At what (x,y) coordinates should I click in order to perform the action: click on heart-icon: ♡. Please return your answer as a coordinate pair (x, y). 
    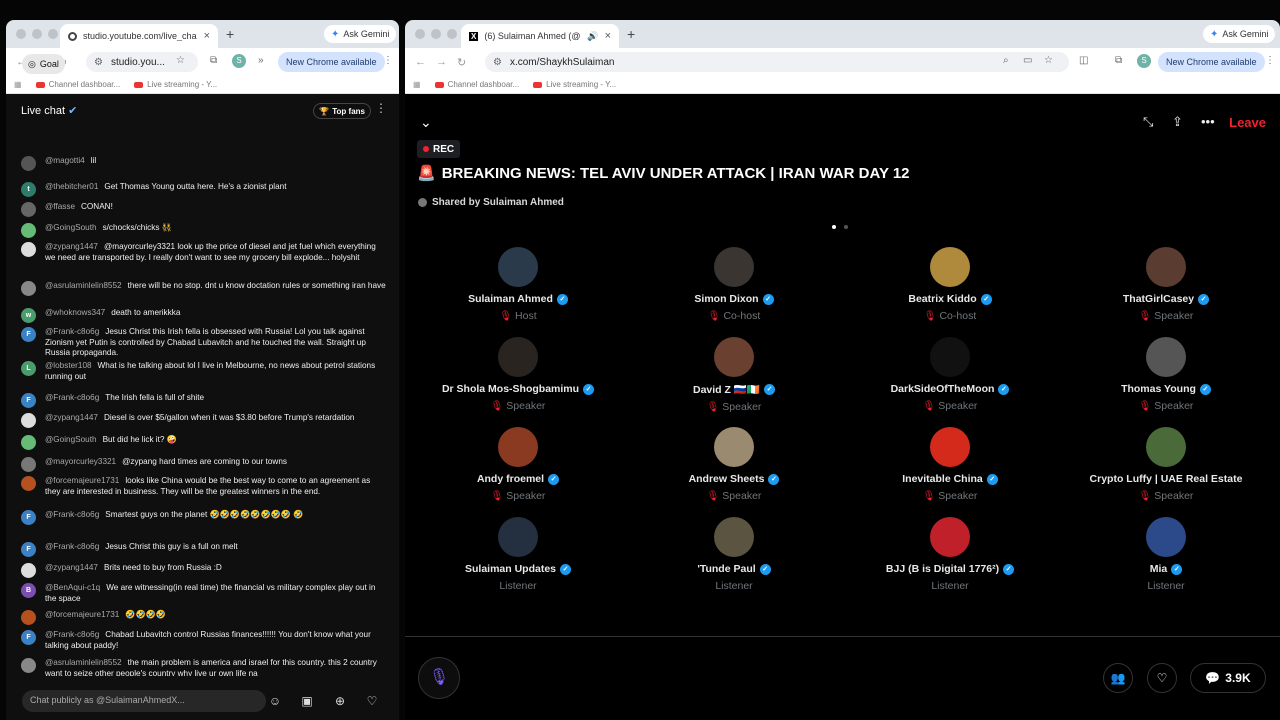
    Looking at the image, I should click on (372, 701).